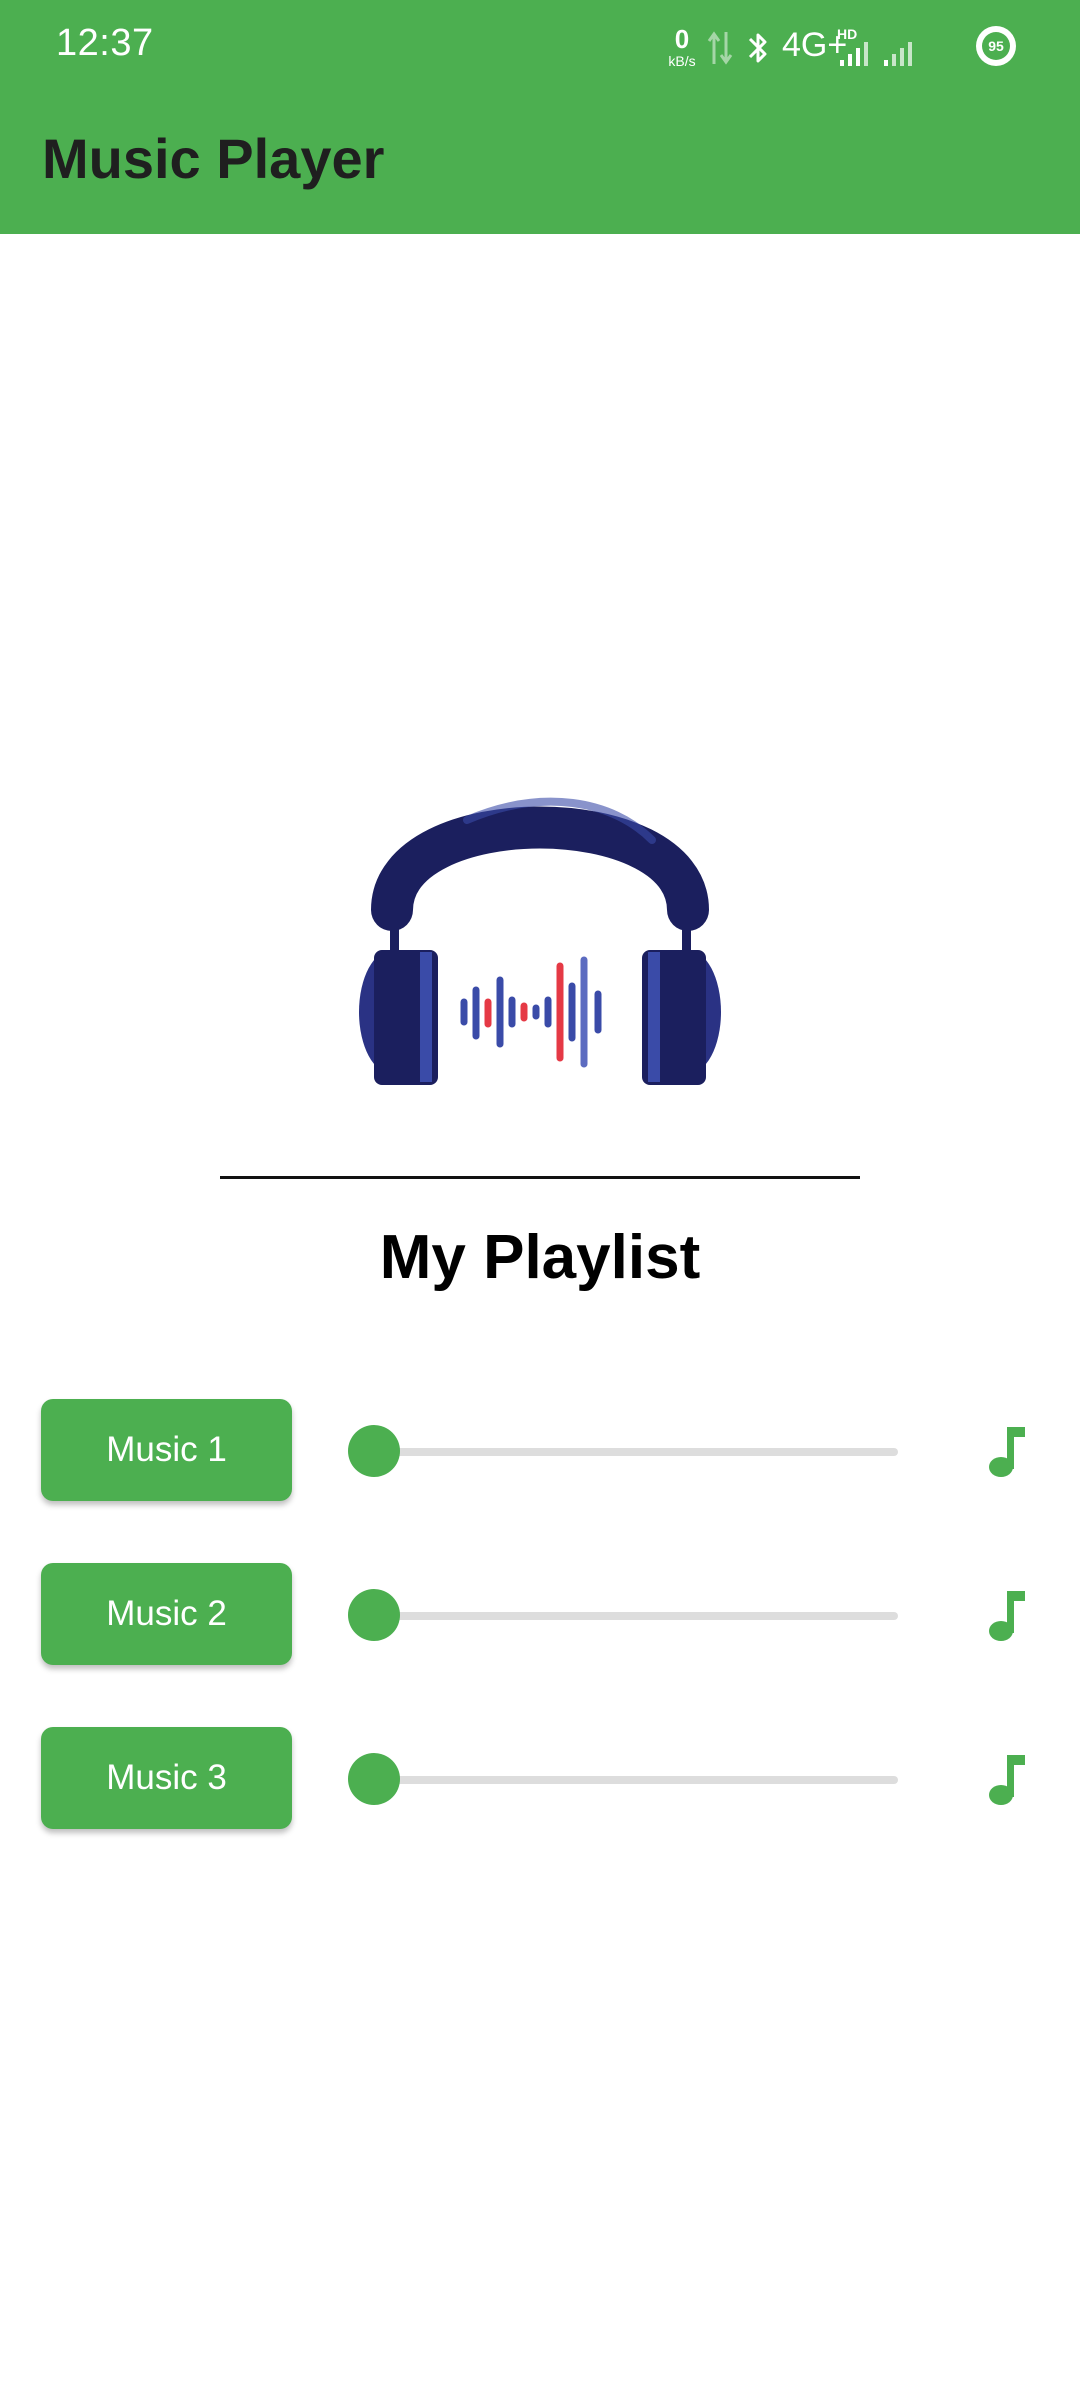  I want to click on track-row: Music 1, so click(540, 1451).